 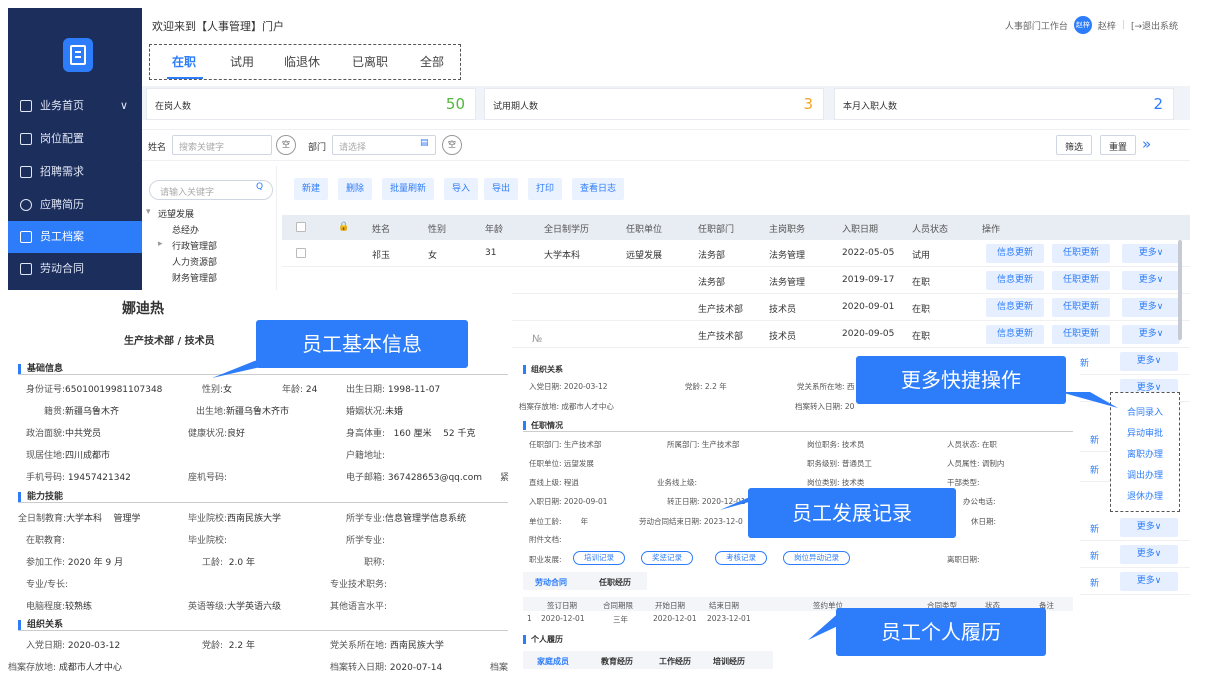 What do you see at coordinates (362, 344) in the screenshot?
I see `callout-basic-info: 员工基本信息` at bounding box center [362, 344].